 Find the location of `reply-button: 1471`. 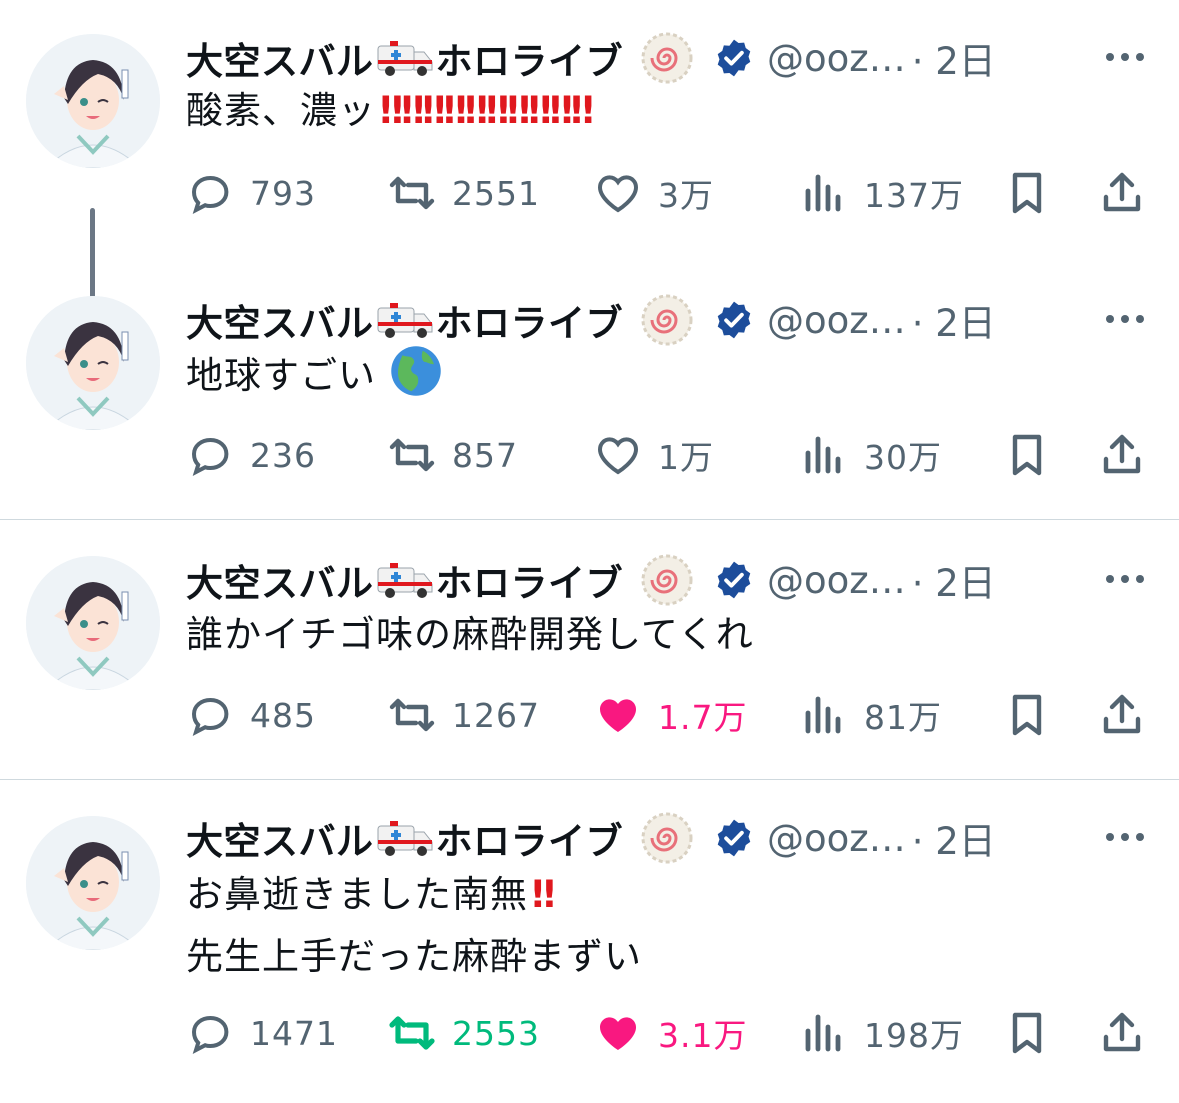

reply-button: 1471 is located at coordinates (262, 1033).